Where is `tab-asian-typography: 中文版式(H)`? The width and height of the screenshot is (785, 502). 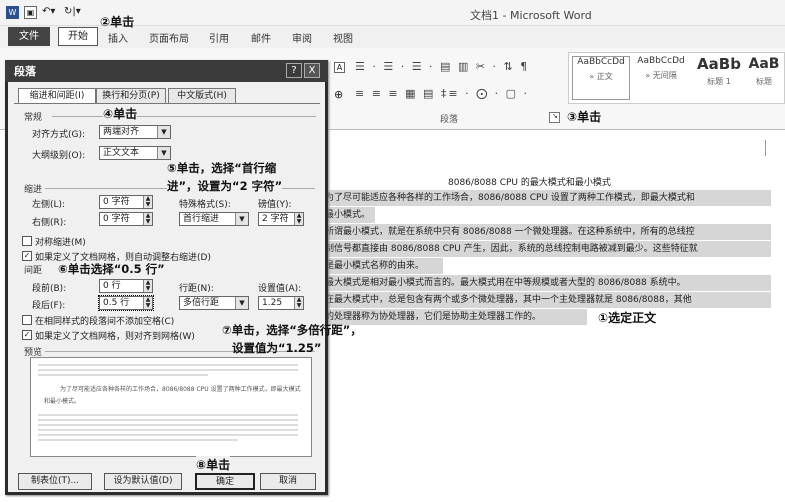 tab-asian-typography: 中文版式(H) is located at coordinates (202, 96).